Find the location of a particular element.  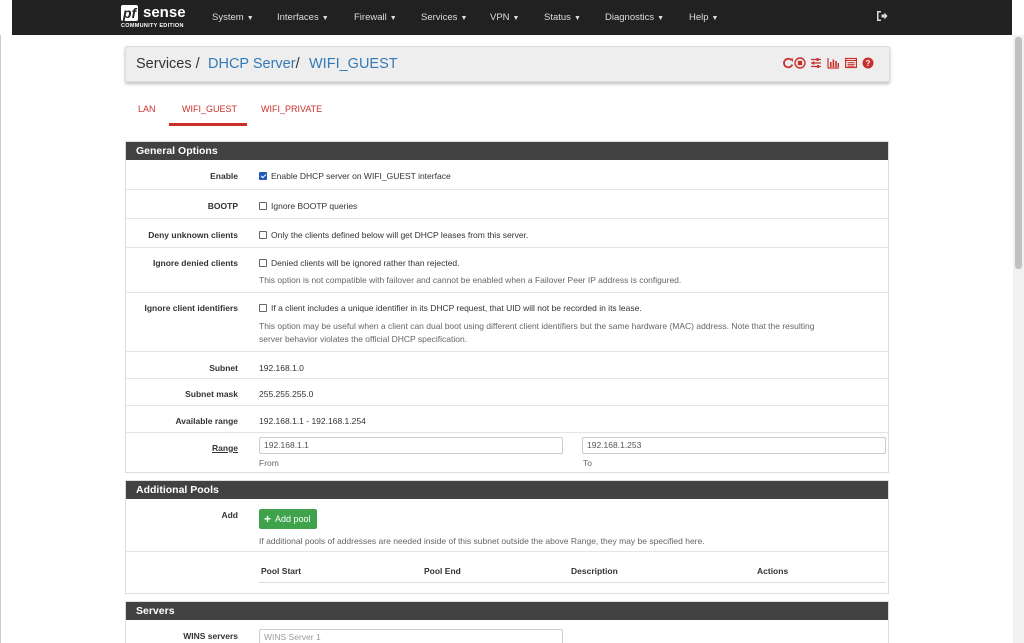

sign-out-icon is located at coordinates (883, 17).